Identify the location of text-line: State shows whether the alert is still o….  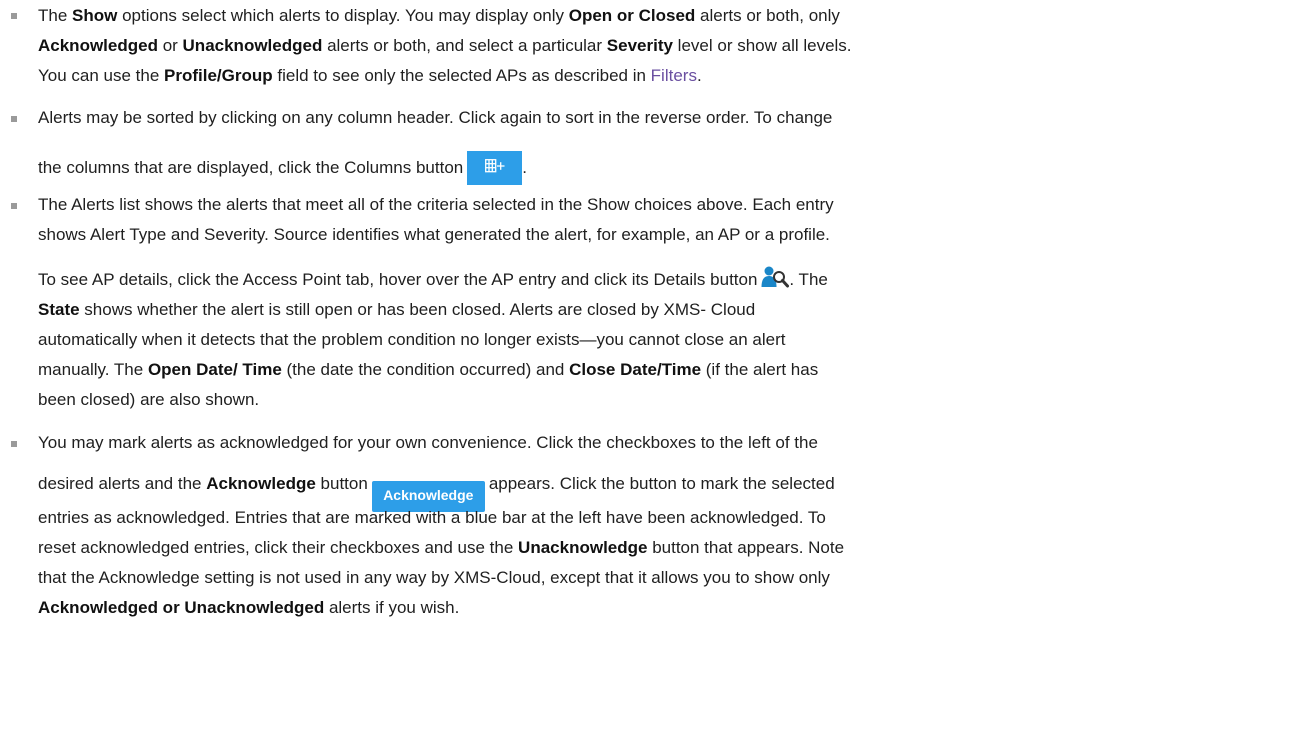
(397, 309).